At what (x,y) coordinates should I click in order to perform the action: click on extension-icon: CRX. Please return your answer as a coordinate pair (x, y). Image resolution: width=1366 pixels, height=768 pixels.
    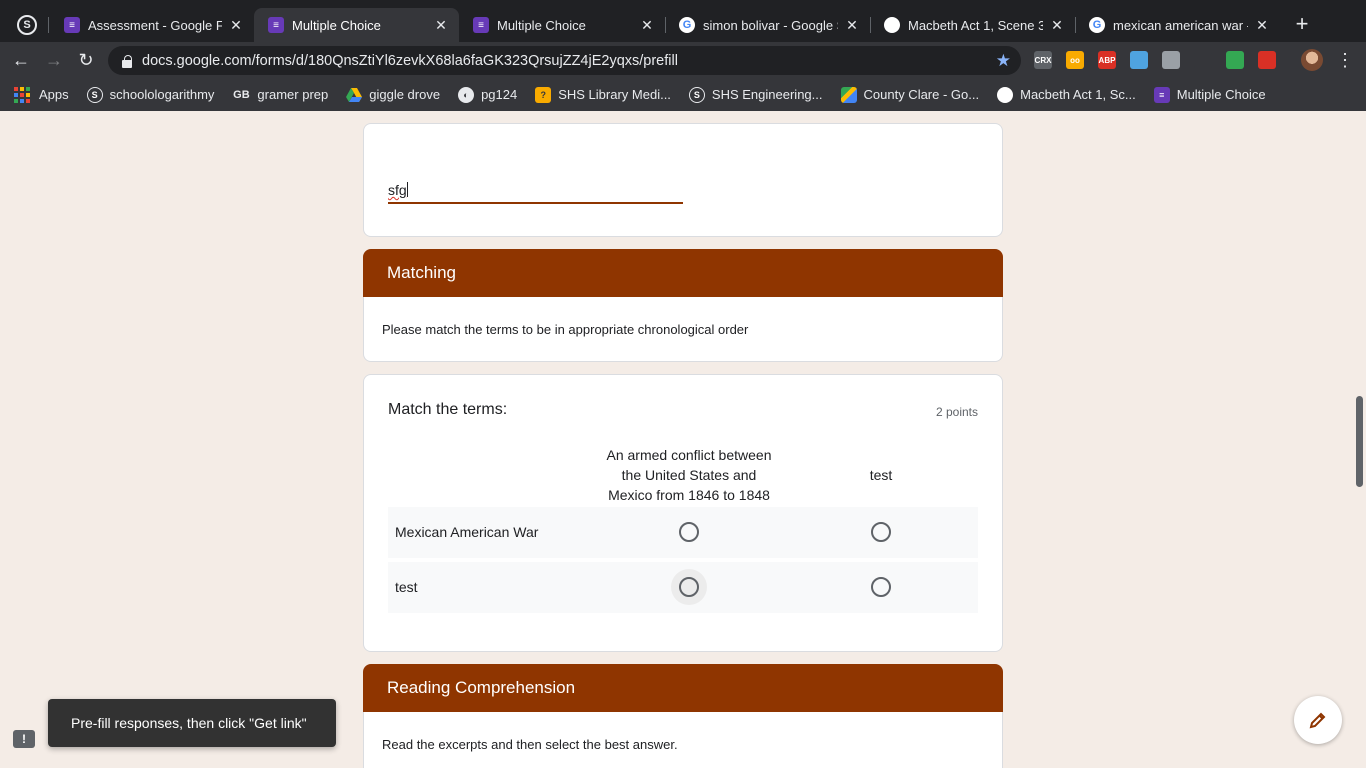
    Looking at the image, I should click on (1043, 60).